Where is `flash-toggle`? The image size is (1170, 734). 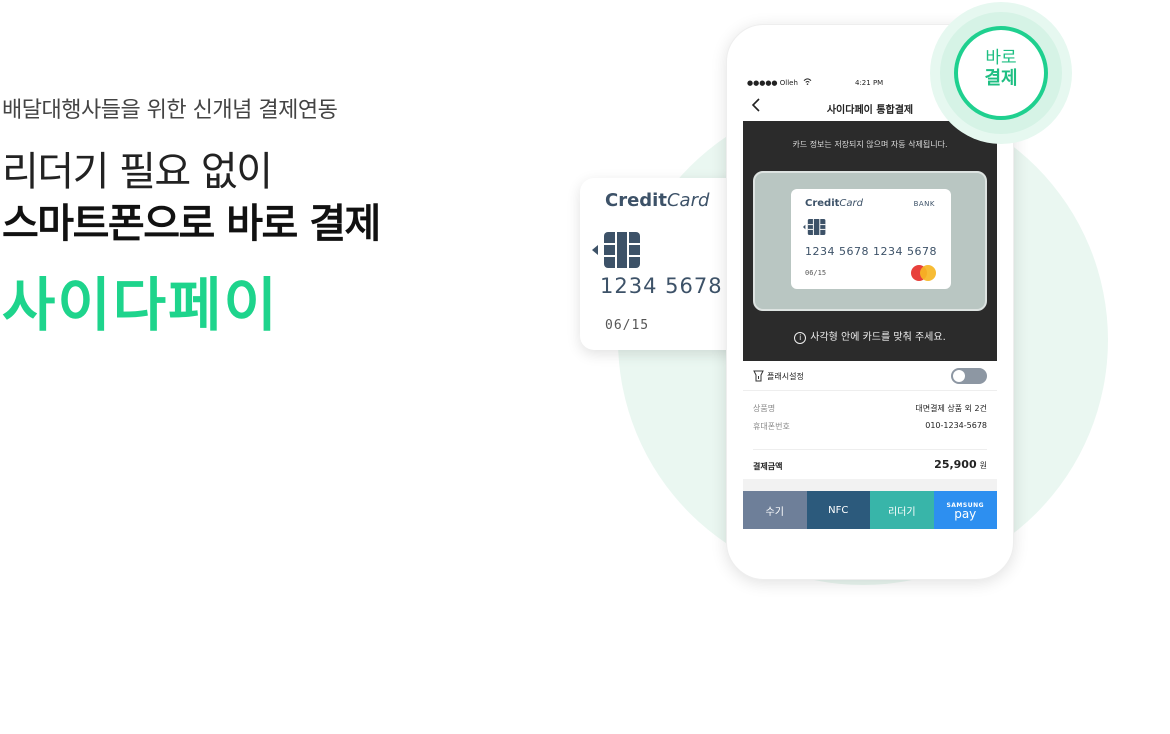
flash-toggle is located at coordinates (969, 376).